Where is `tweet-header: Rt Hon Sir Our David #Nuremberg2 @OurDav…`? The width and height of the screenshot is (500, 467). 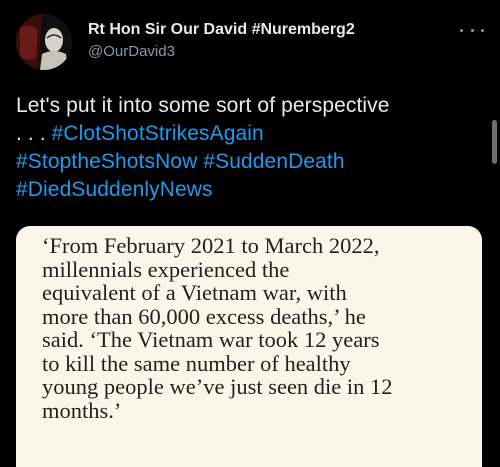
tweet-header: Rt Hon Sir Our David #Nuremberg2 @OurDav… is located at coordinates (250, 44).